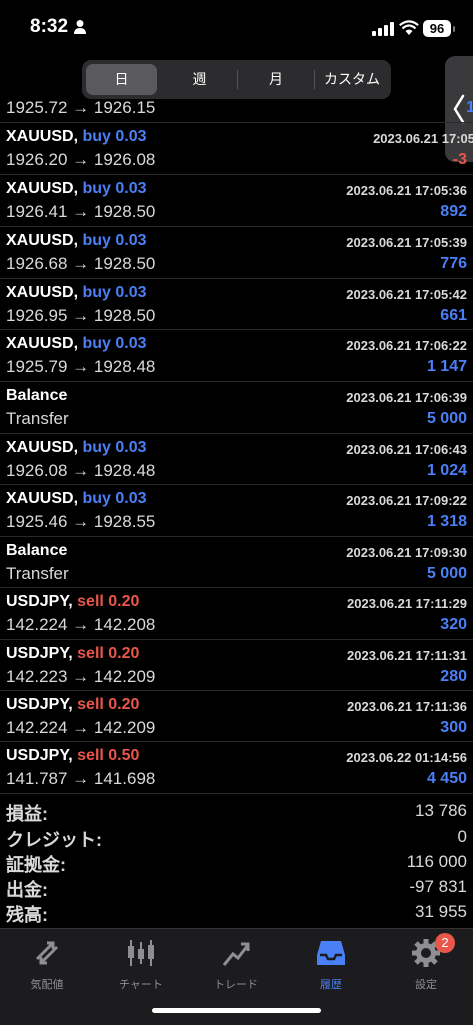  I want to click on segment-custom: カスタム, so click(352, 79).